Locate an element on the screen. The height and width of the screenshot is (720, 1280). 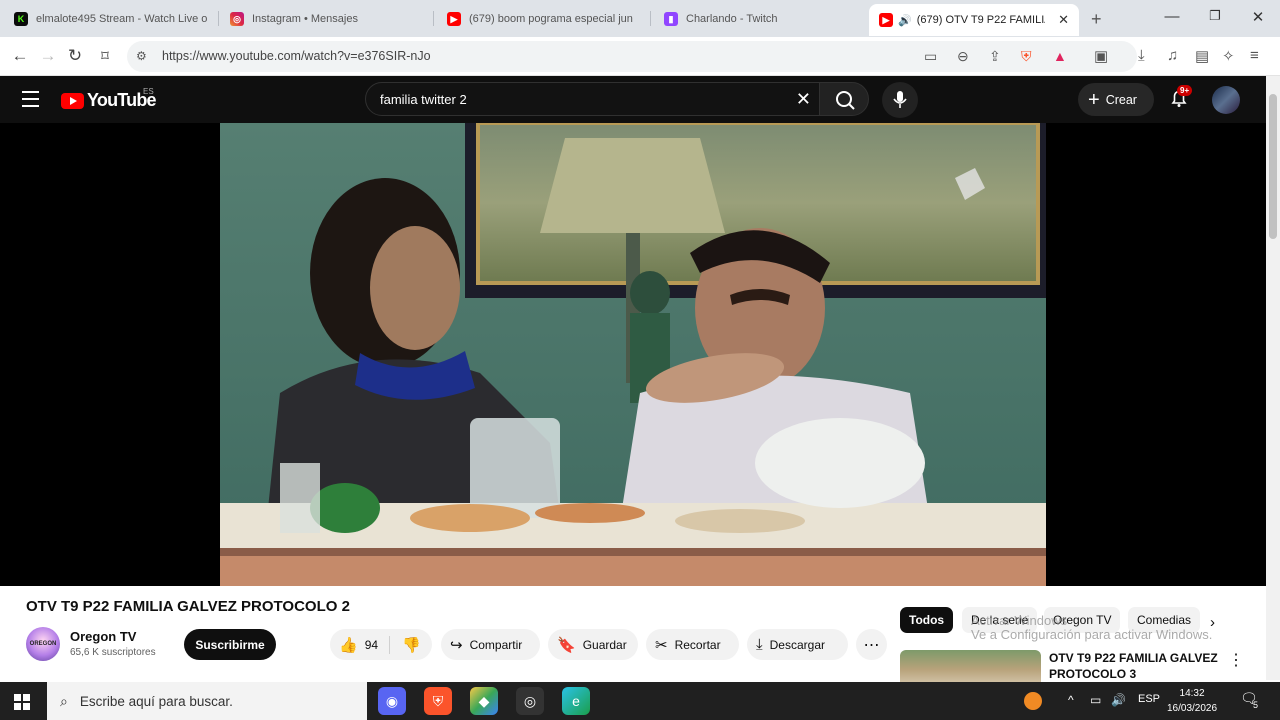
brave-browser-icon: ⛨ is located at coordinates (438, 701).